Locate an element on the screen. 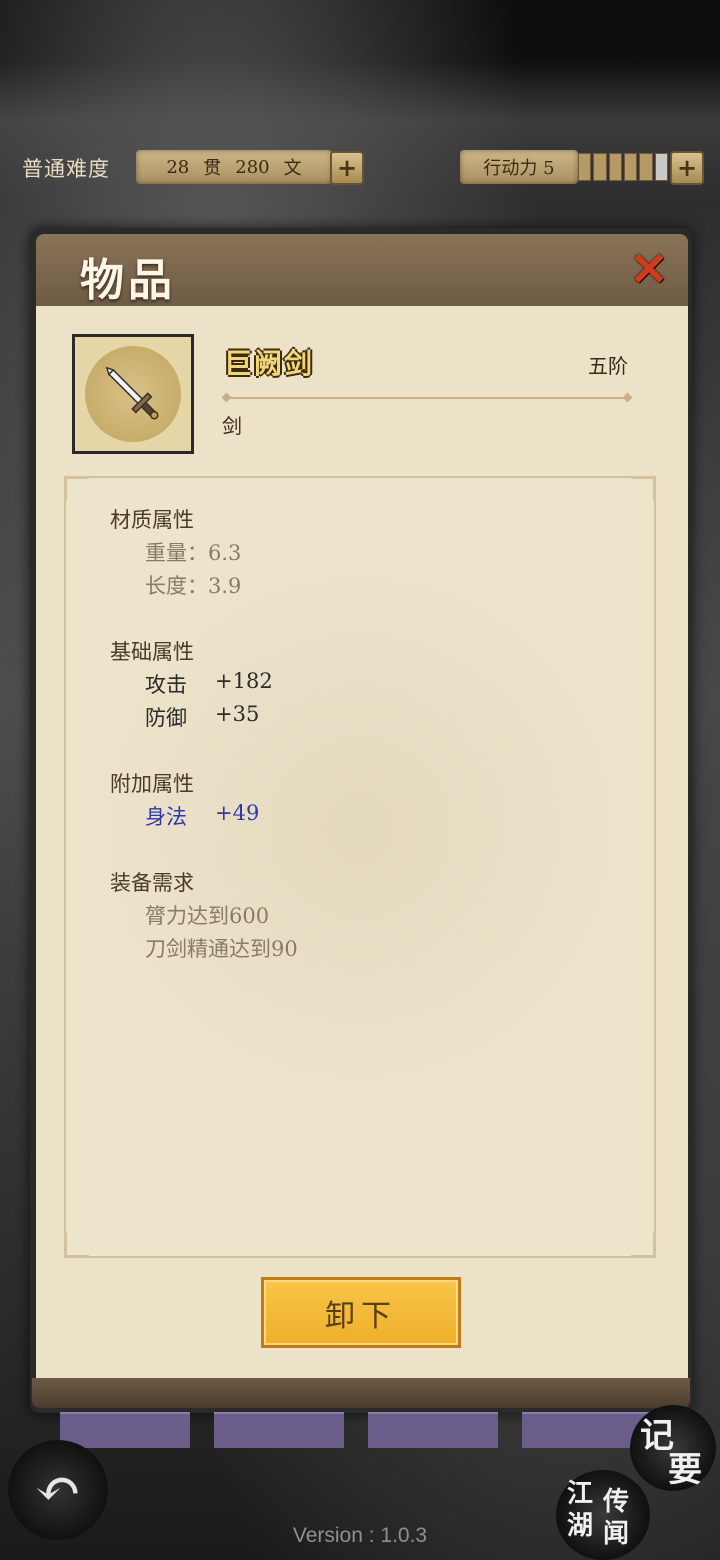 The image size is (720, 1560). equipment-slot-strip is located at coordinates (360, 1430).